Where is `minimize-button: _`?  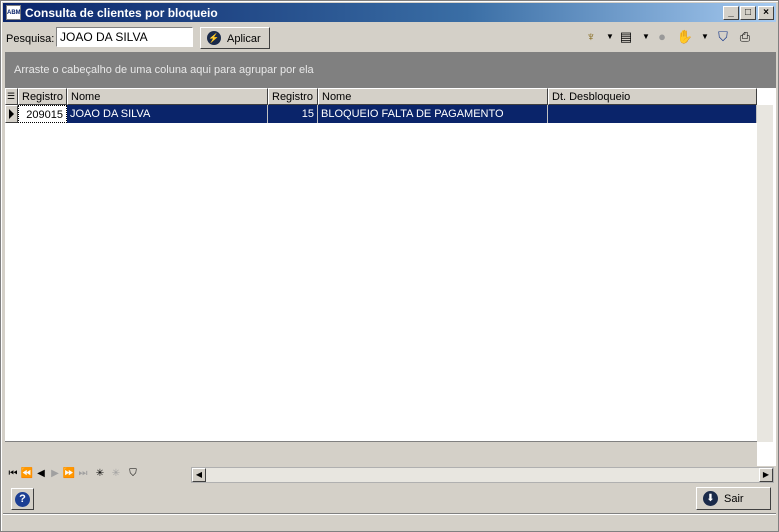
minimize-button: _ is located at coordinates (731, 13).